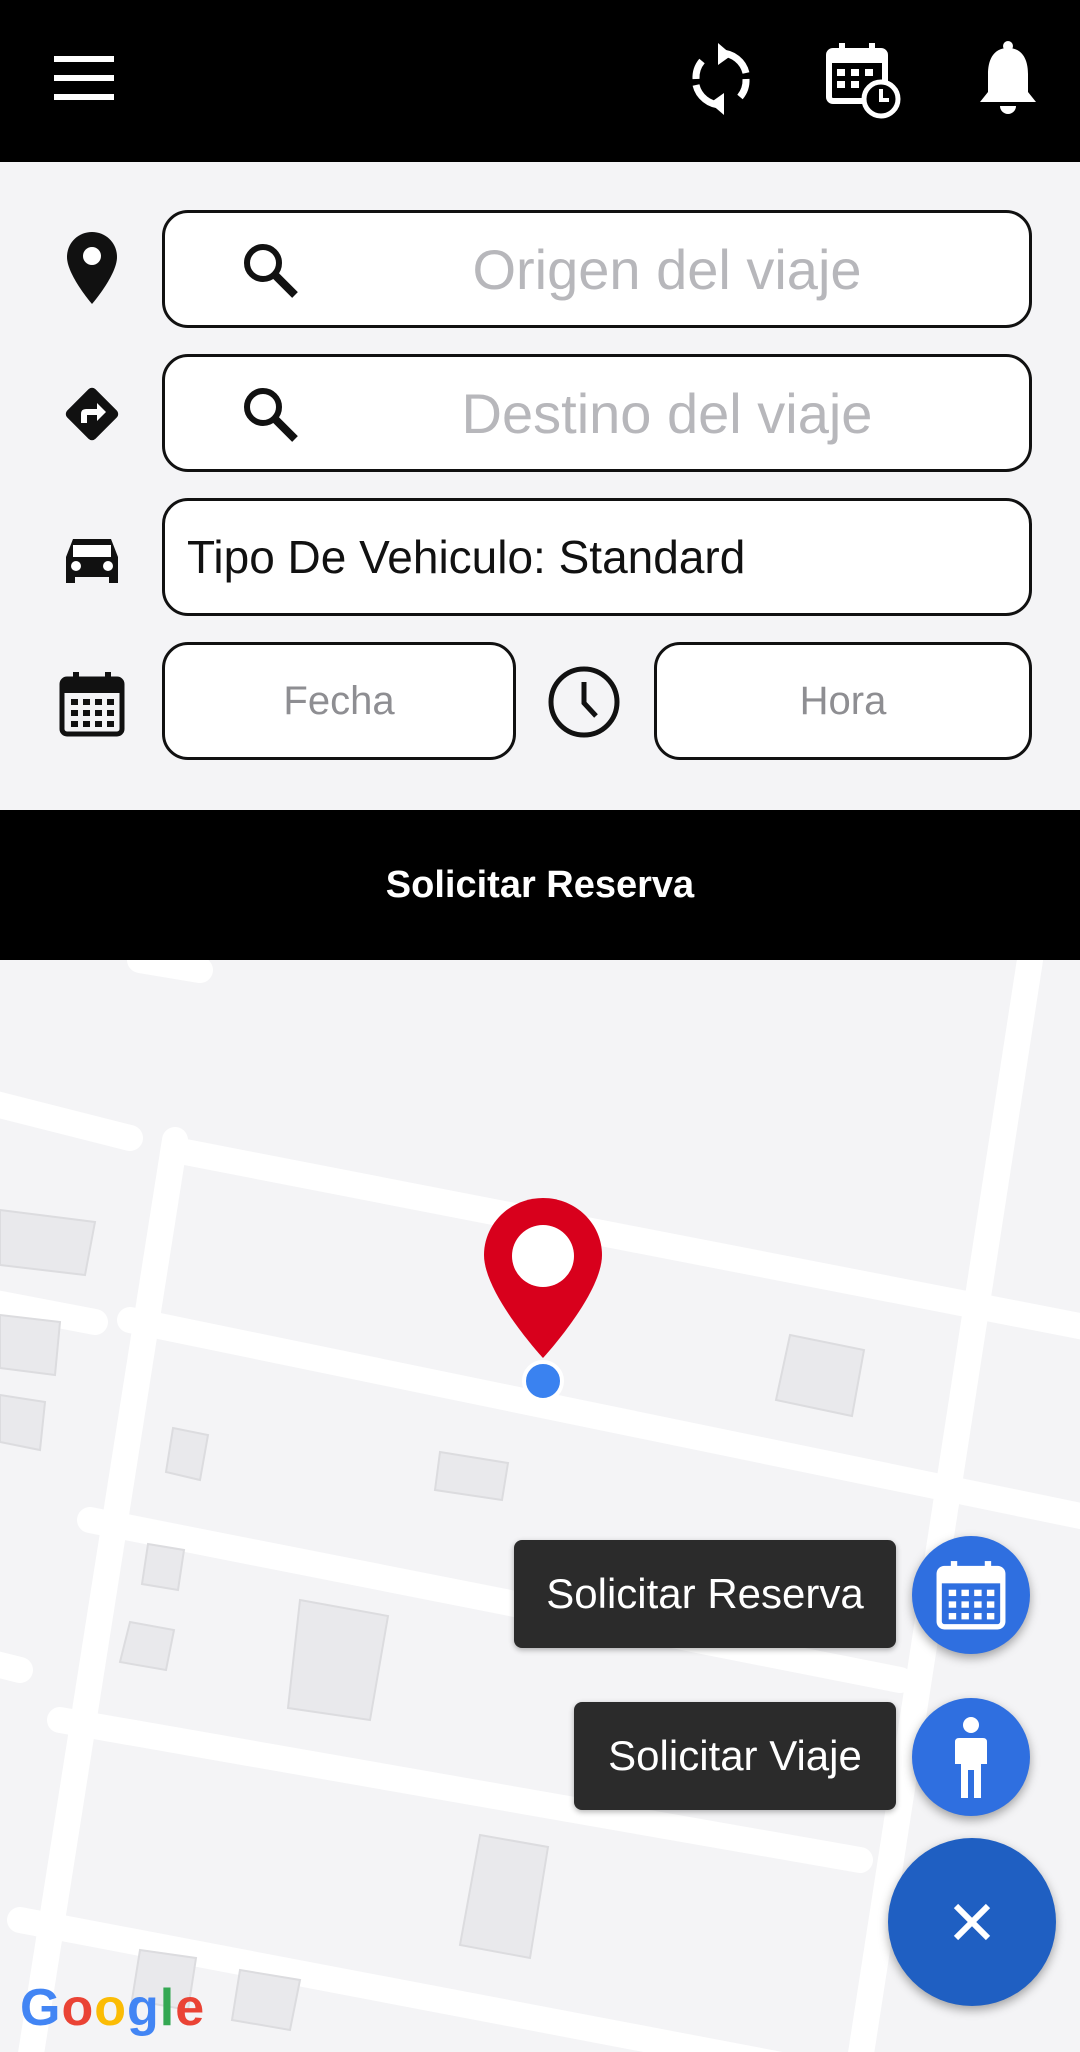  Describe the element at coordinates (543, 1381) in the screenshot. I see `current-location-dot` at that location.